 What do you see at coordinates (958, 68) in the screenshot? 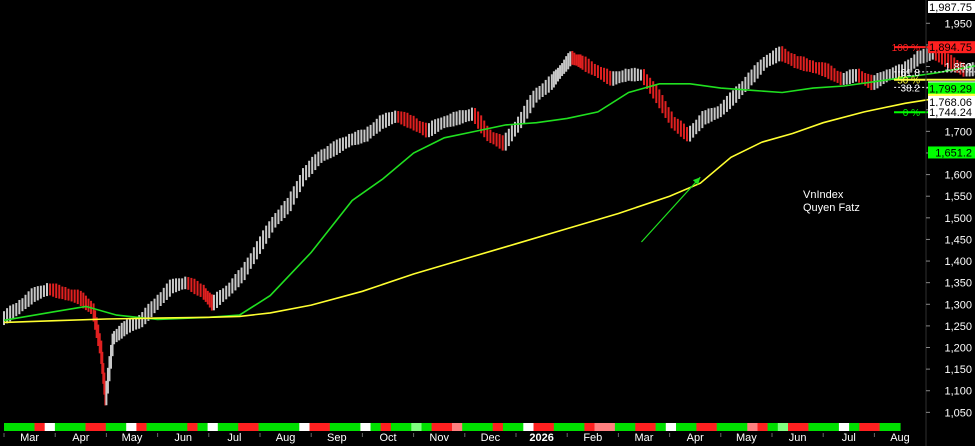
I see `y-tick-label: 1,850` at bounding box center [958, 68].